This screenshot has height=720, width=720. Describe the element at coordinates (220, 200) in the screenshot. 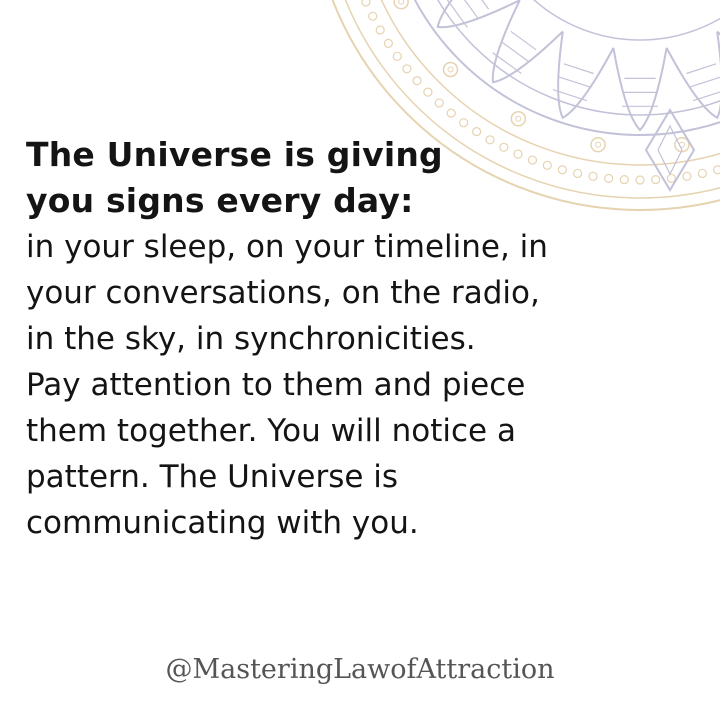

I see `headline-line-2: you signs every day:` at that location.